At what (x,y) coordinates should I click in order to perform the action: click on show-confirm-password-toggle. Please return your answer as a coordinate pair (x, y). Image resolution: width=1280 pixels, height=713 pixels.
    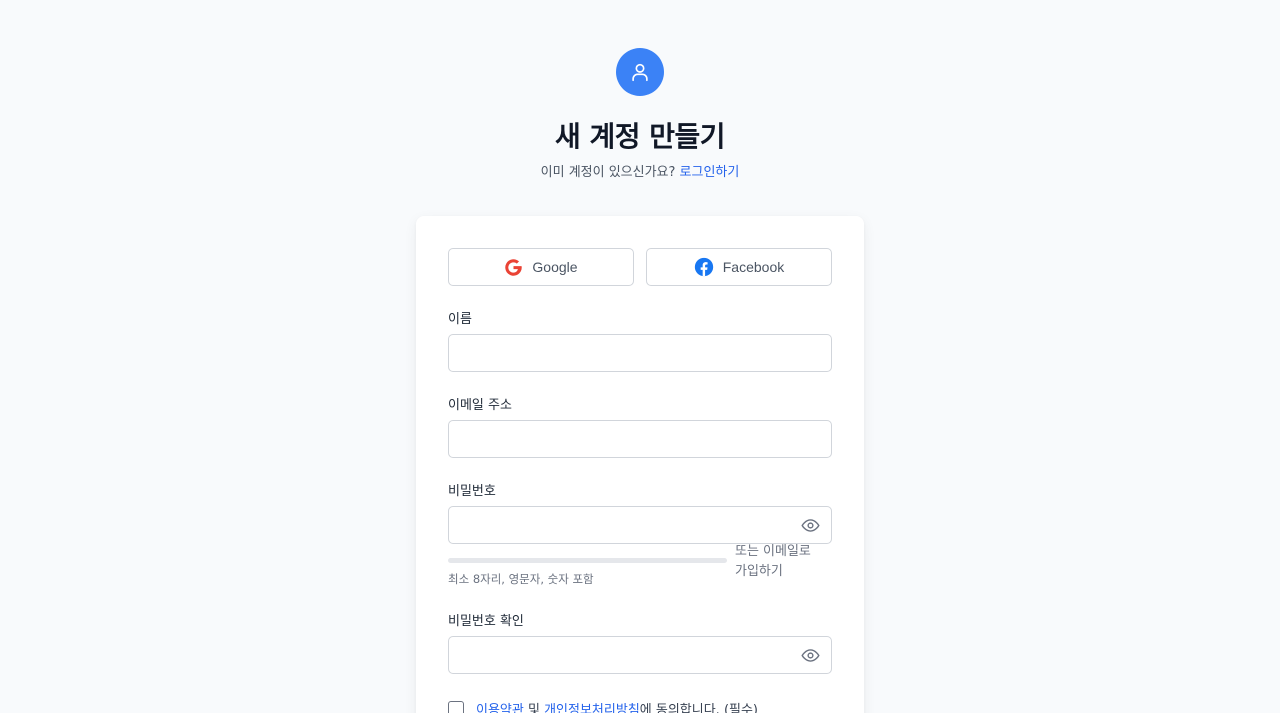
    Looking at the image, I should click on (810, 655).